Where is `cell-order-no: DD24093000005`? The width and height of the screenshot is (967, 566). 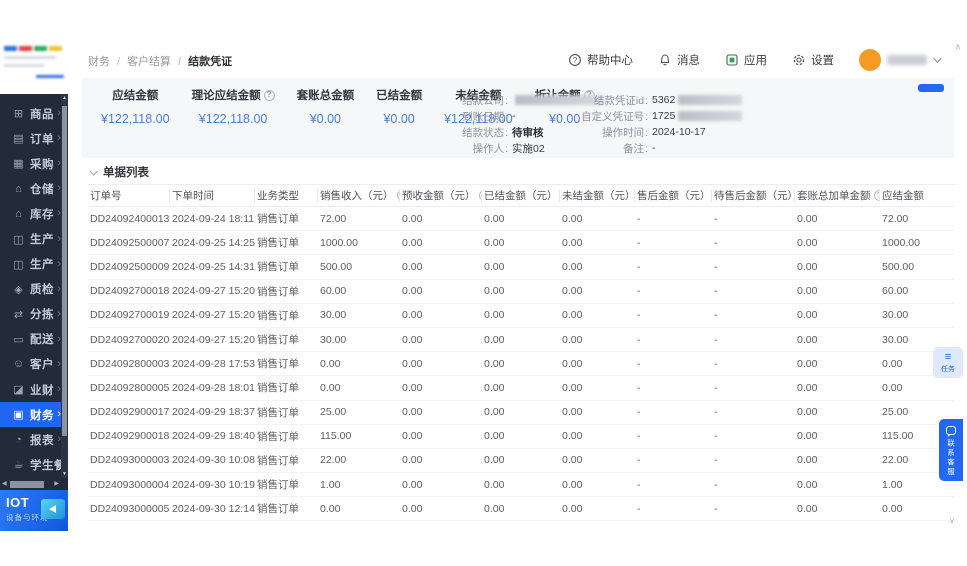
cell-order-no: DD24093000005 is located at coordinates (130, 508).